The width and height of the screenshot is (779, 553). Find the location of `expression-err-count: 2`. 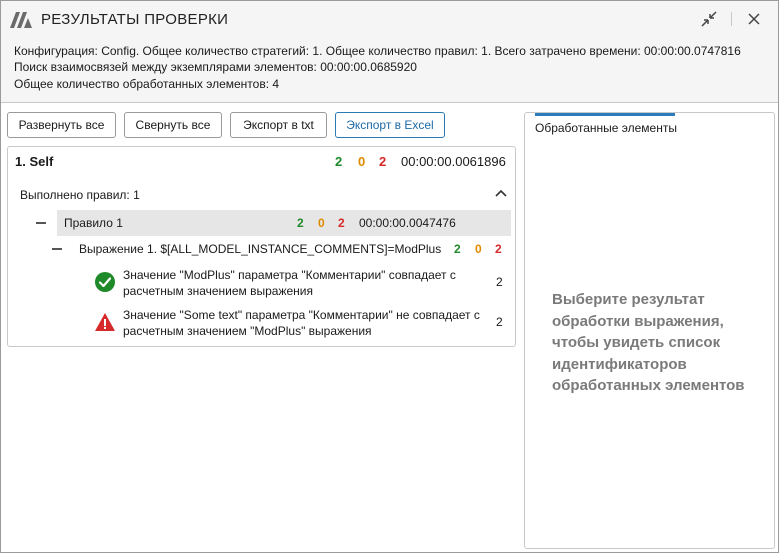

expression-err-count: 2 is located at coordinates (498, 249).